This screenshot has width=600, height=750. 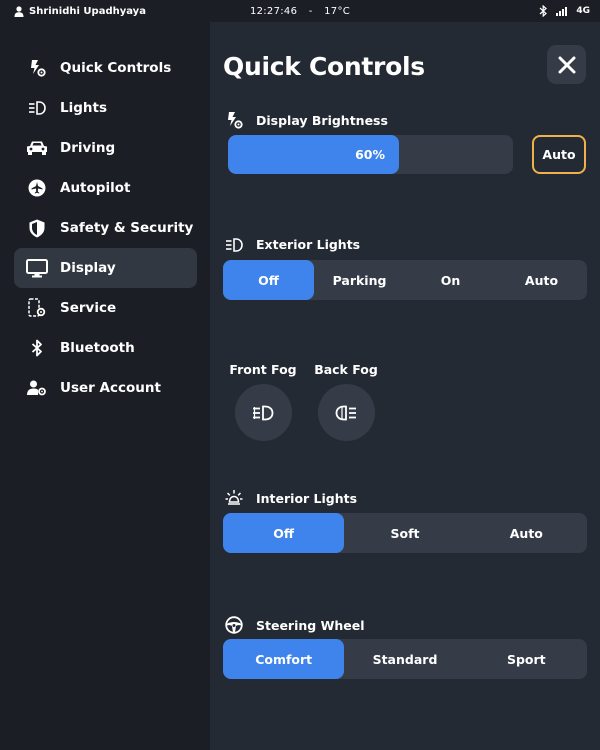 What do you see at coordinates (234, 625) in the screenshot?
I see `steering-wheel-icon` at bounding box center [234, 625].